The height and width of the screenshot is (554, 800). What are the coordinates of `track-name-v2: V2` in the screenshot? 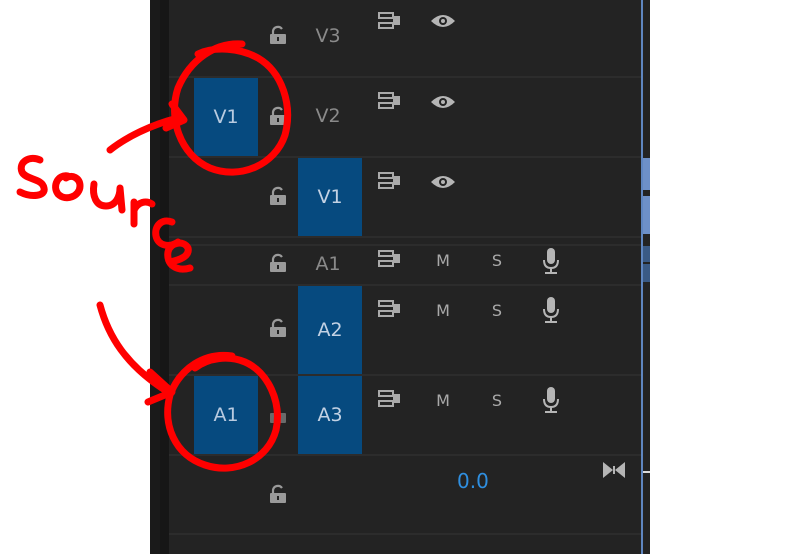 It's located at (328, 116).